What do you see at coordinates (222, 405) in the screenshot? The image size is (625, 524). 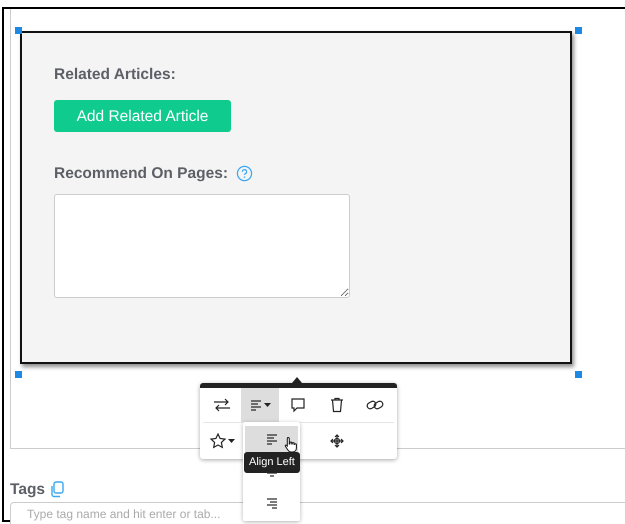 I see `swap-arrows-icon` at bounding box center [222, 405].